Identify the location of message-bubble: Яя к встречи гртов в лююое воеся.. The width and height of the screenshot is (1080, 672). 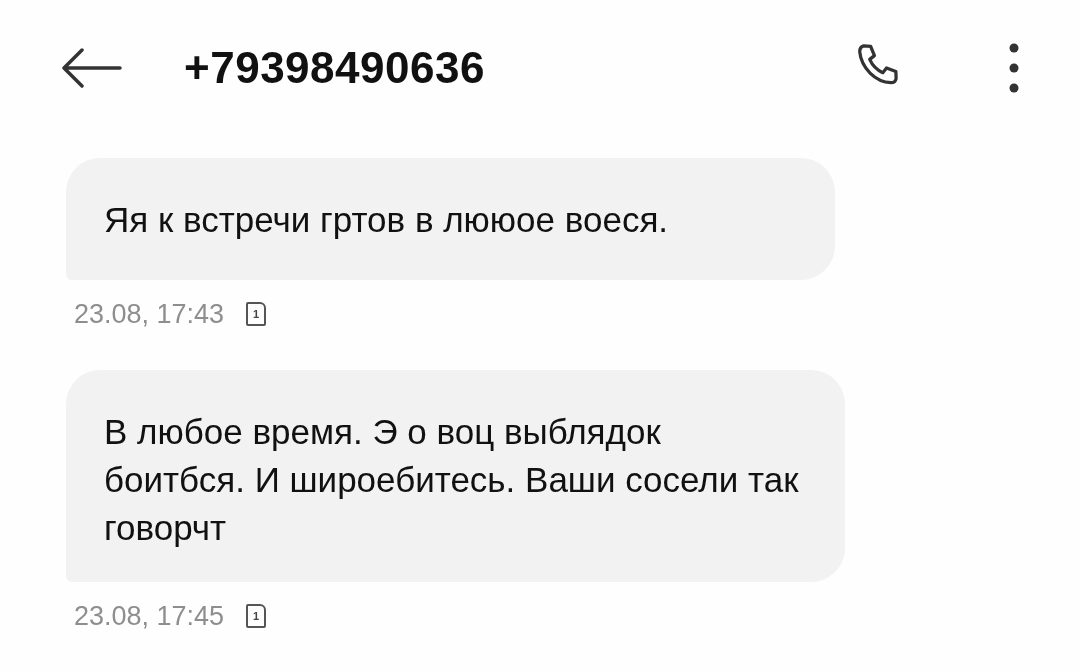
(450, 219).